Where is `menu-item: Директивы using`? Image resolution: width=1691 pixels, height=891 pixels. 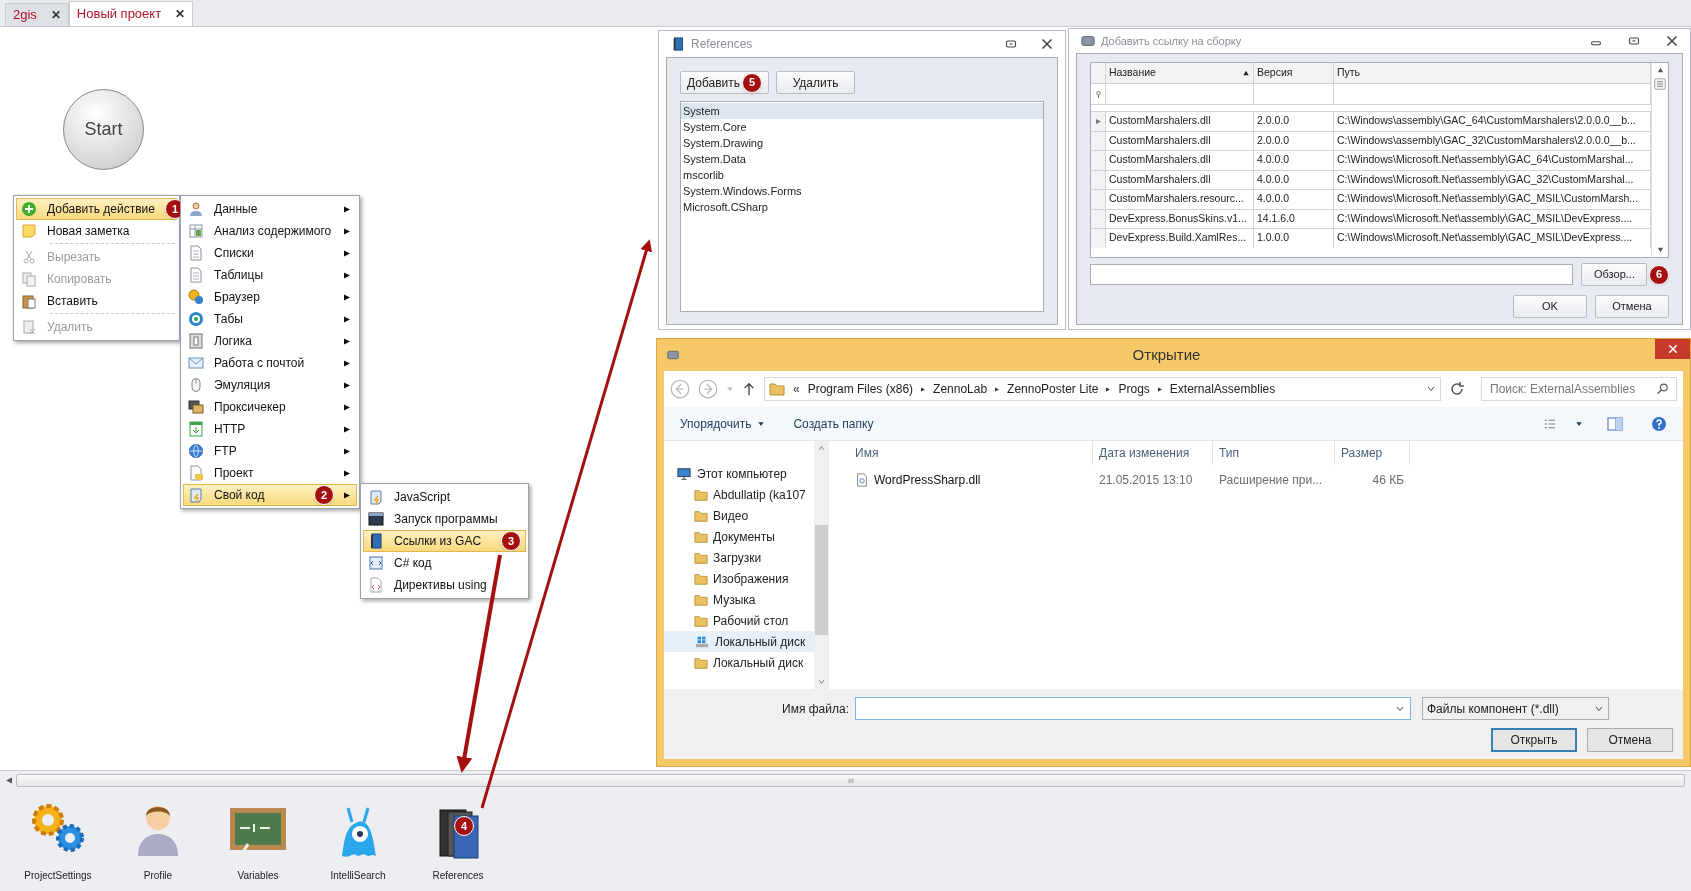 menu-item: Директивы using is located at coordinates (444, 585).